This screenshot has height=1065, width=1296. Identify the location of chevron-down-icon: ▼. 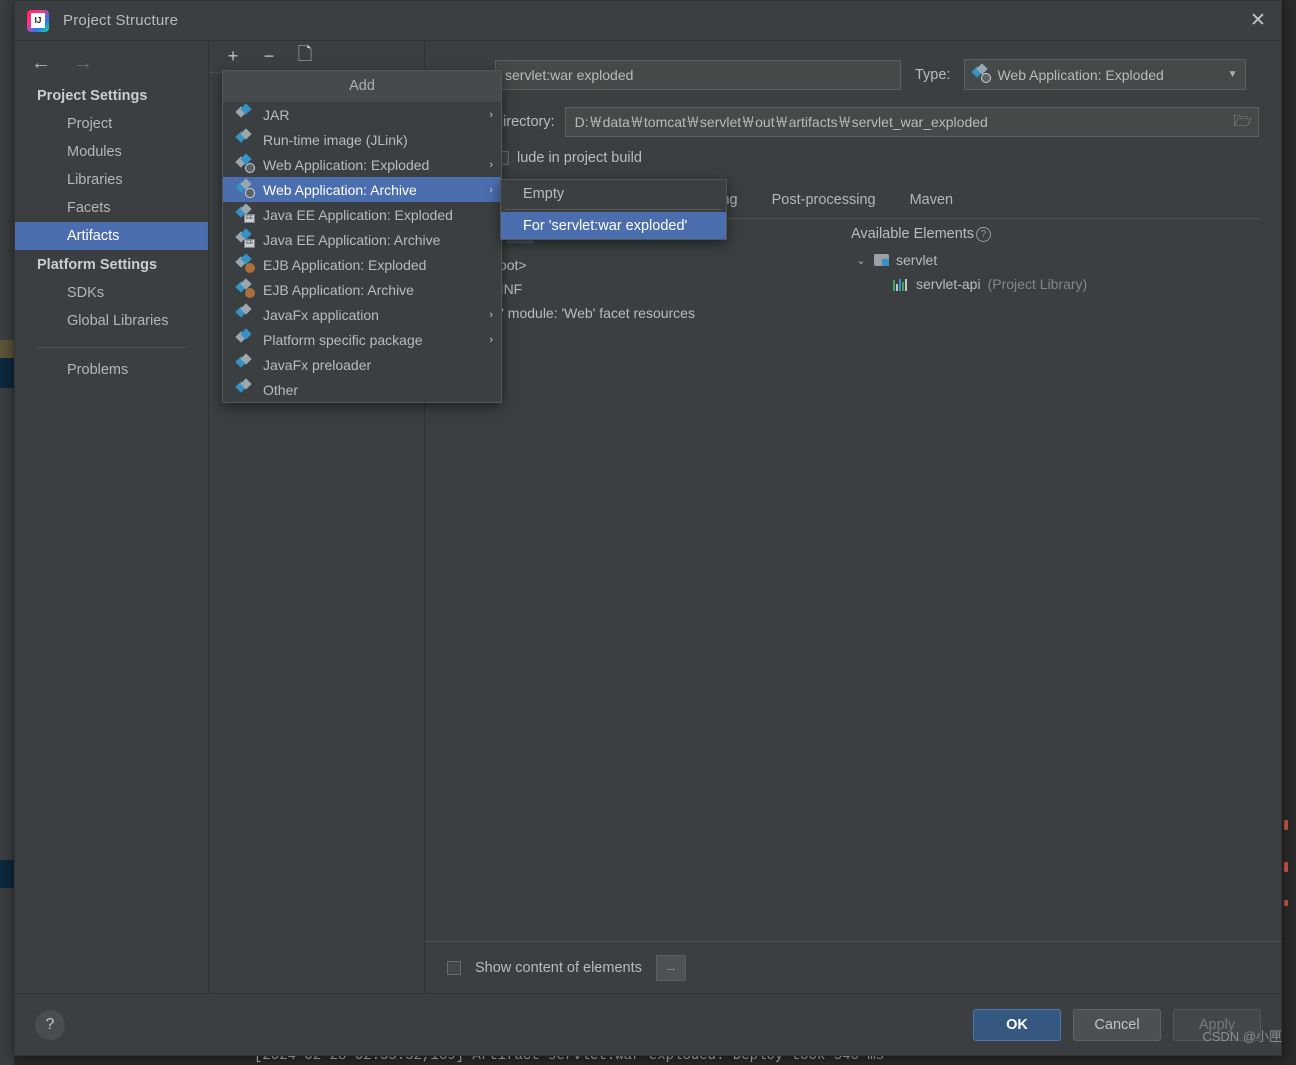
(1232, 74).